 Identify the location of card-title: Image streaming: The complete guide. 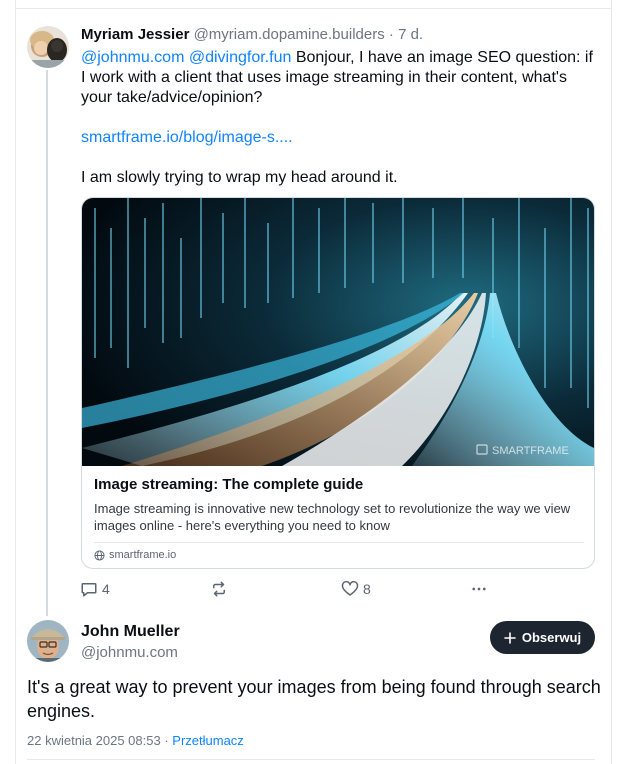
(229, 484).